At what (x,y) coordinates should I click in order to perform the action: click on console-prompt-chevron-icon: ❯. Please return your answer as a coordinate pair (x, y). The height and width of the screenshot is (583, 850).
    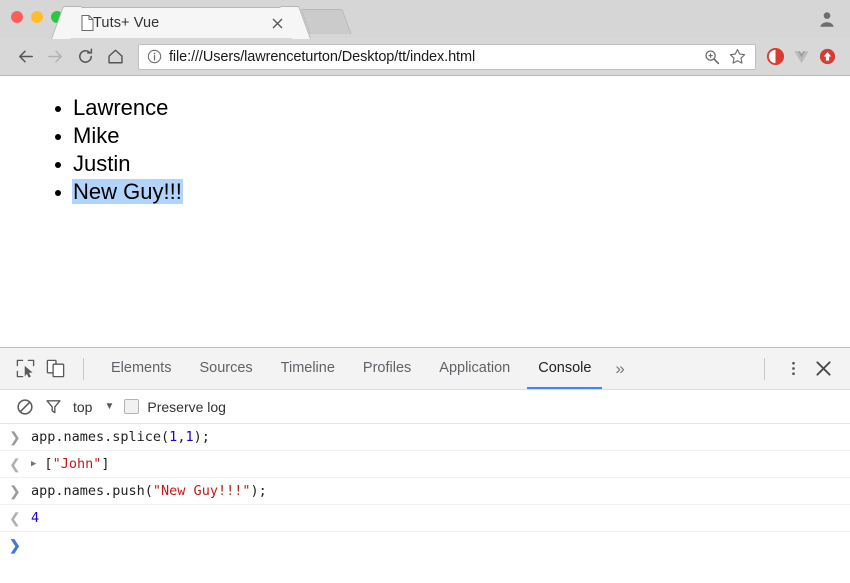
    Looking at the image, I should click on (15, 545).